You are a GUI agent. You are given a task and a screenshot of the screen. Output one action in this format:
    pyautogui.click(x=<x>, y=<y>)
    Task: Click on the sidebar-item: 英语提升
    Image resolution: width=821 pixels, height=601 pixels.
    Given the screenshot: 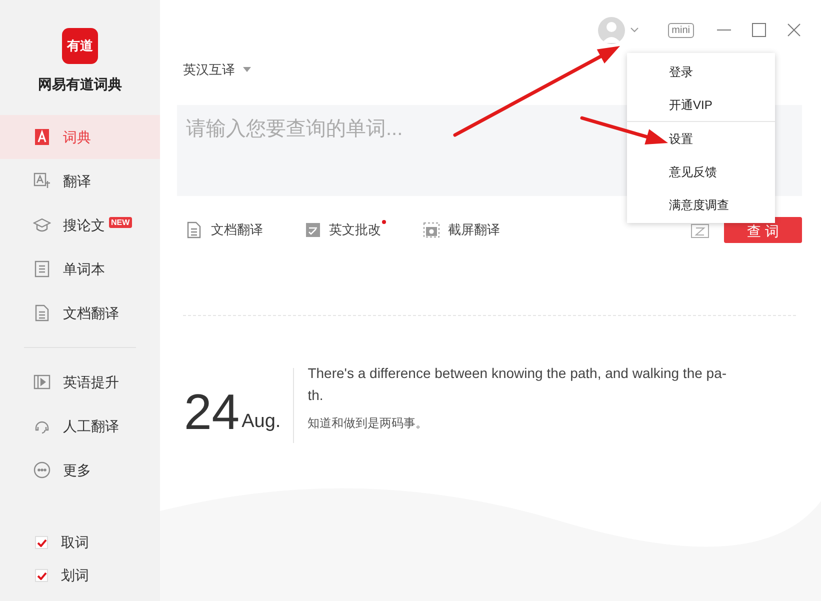 What is the action you would take?
    pyautogui.click(x=80, y=382)
    